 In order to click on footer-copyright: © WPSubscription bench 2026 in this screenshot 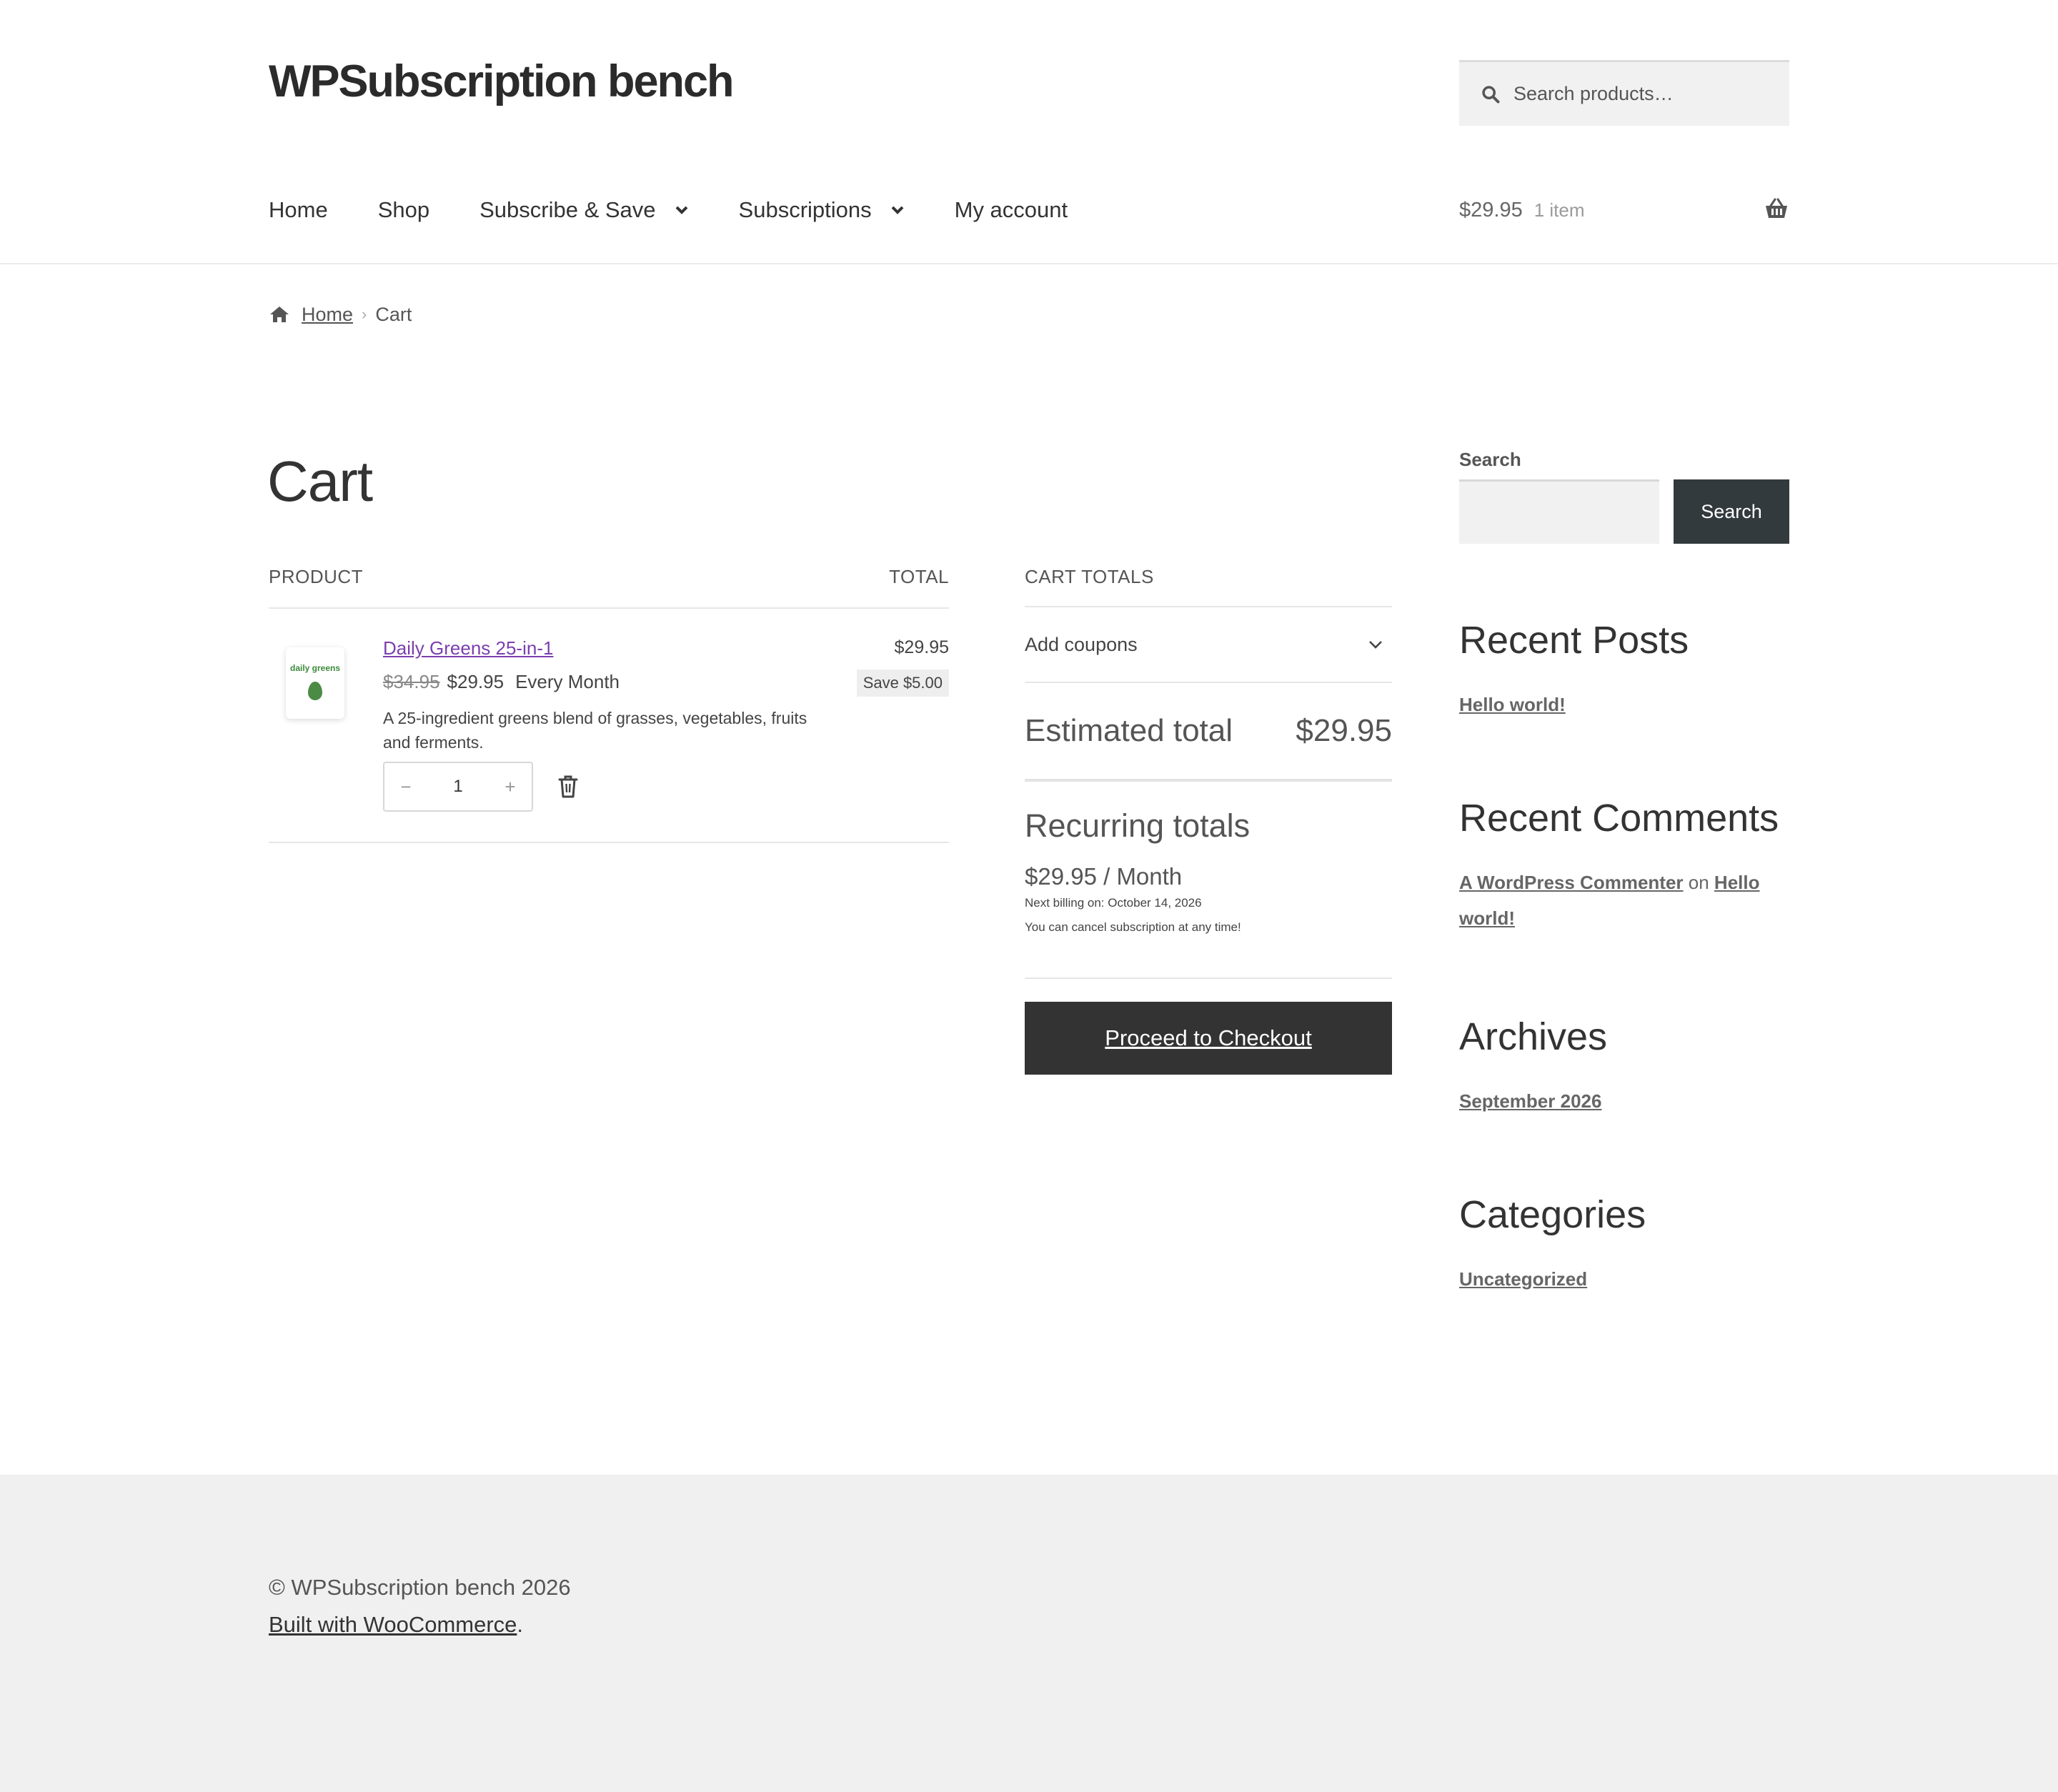, I will do `click(420, 1587)`.